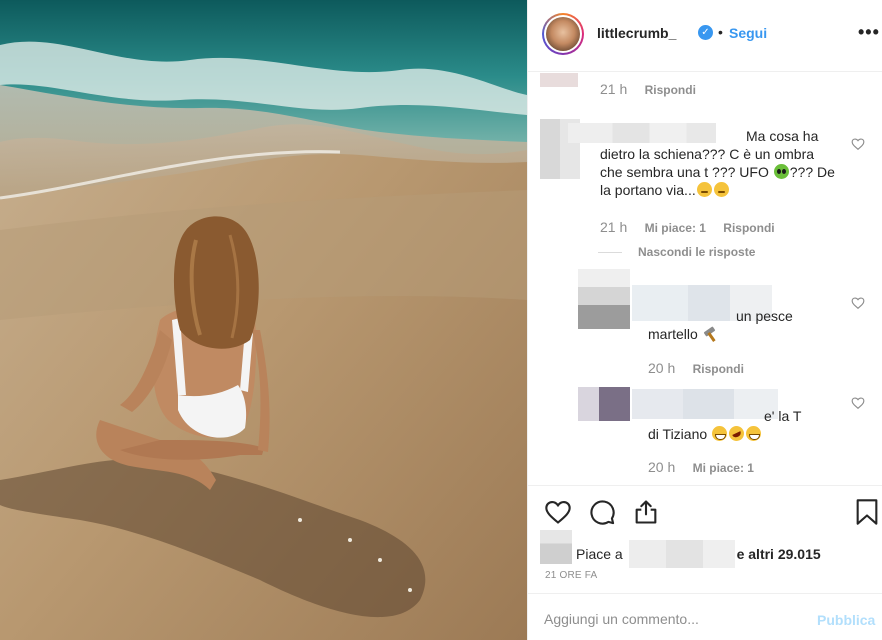 The height and width of the screenshot is (640, 882). I want to click on heart-icon, so click(558, 512).